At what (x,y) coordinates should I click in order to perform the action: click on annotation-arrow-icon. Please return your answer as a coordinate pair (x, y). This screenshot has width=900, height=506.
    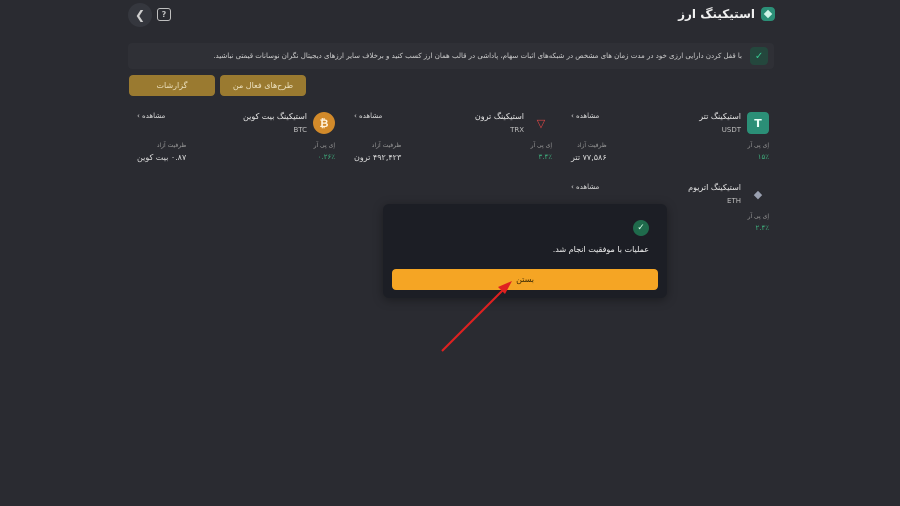
    Looking at the image, I should click on (476, 316).